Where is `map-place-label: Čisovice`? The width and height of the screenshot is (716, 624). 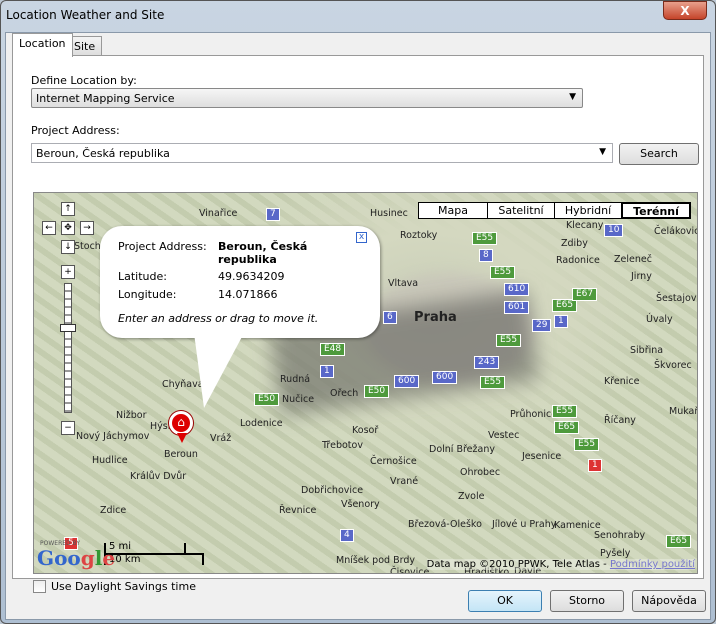 map-place-label: Čisovice is located at coordinates (410, 570).